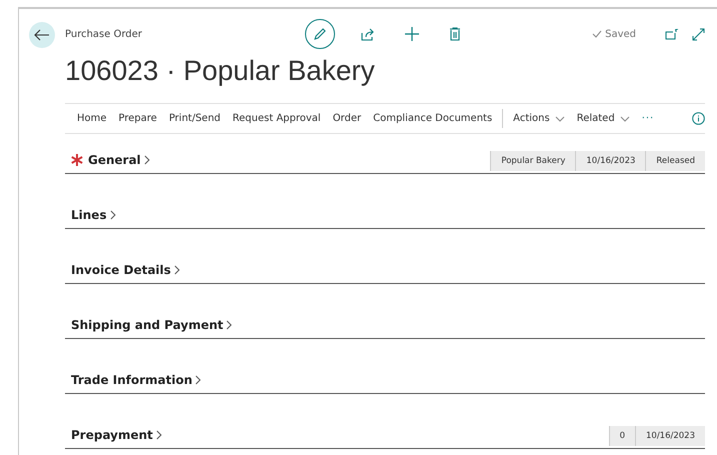 This screenshot has height=455, width=717. I want to click on section-header: Trade Information, so click(133, 383).